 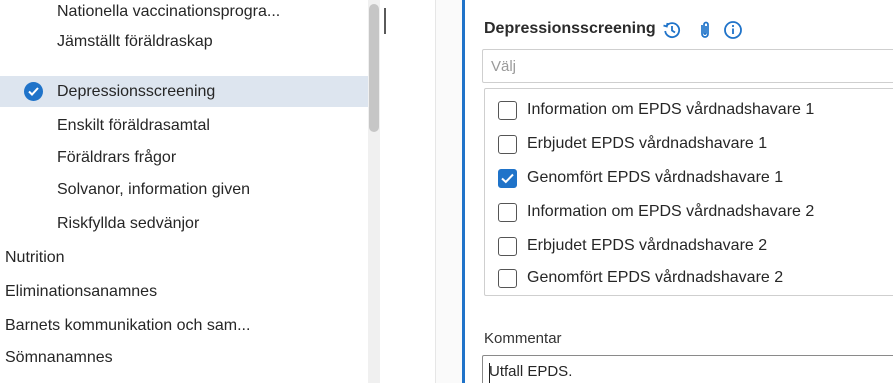 I want to click on paperclip-icon, so click(x=705, y=30).